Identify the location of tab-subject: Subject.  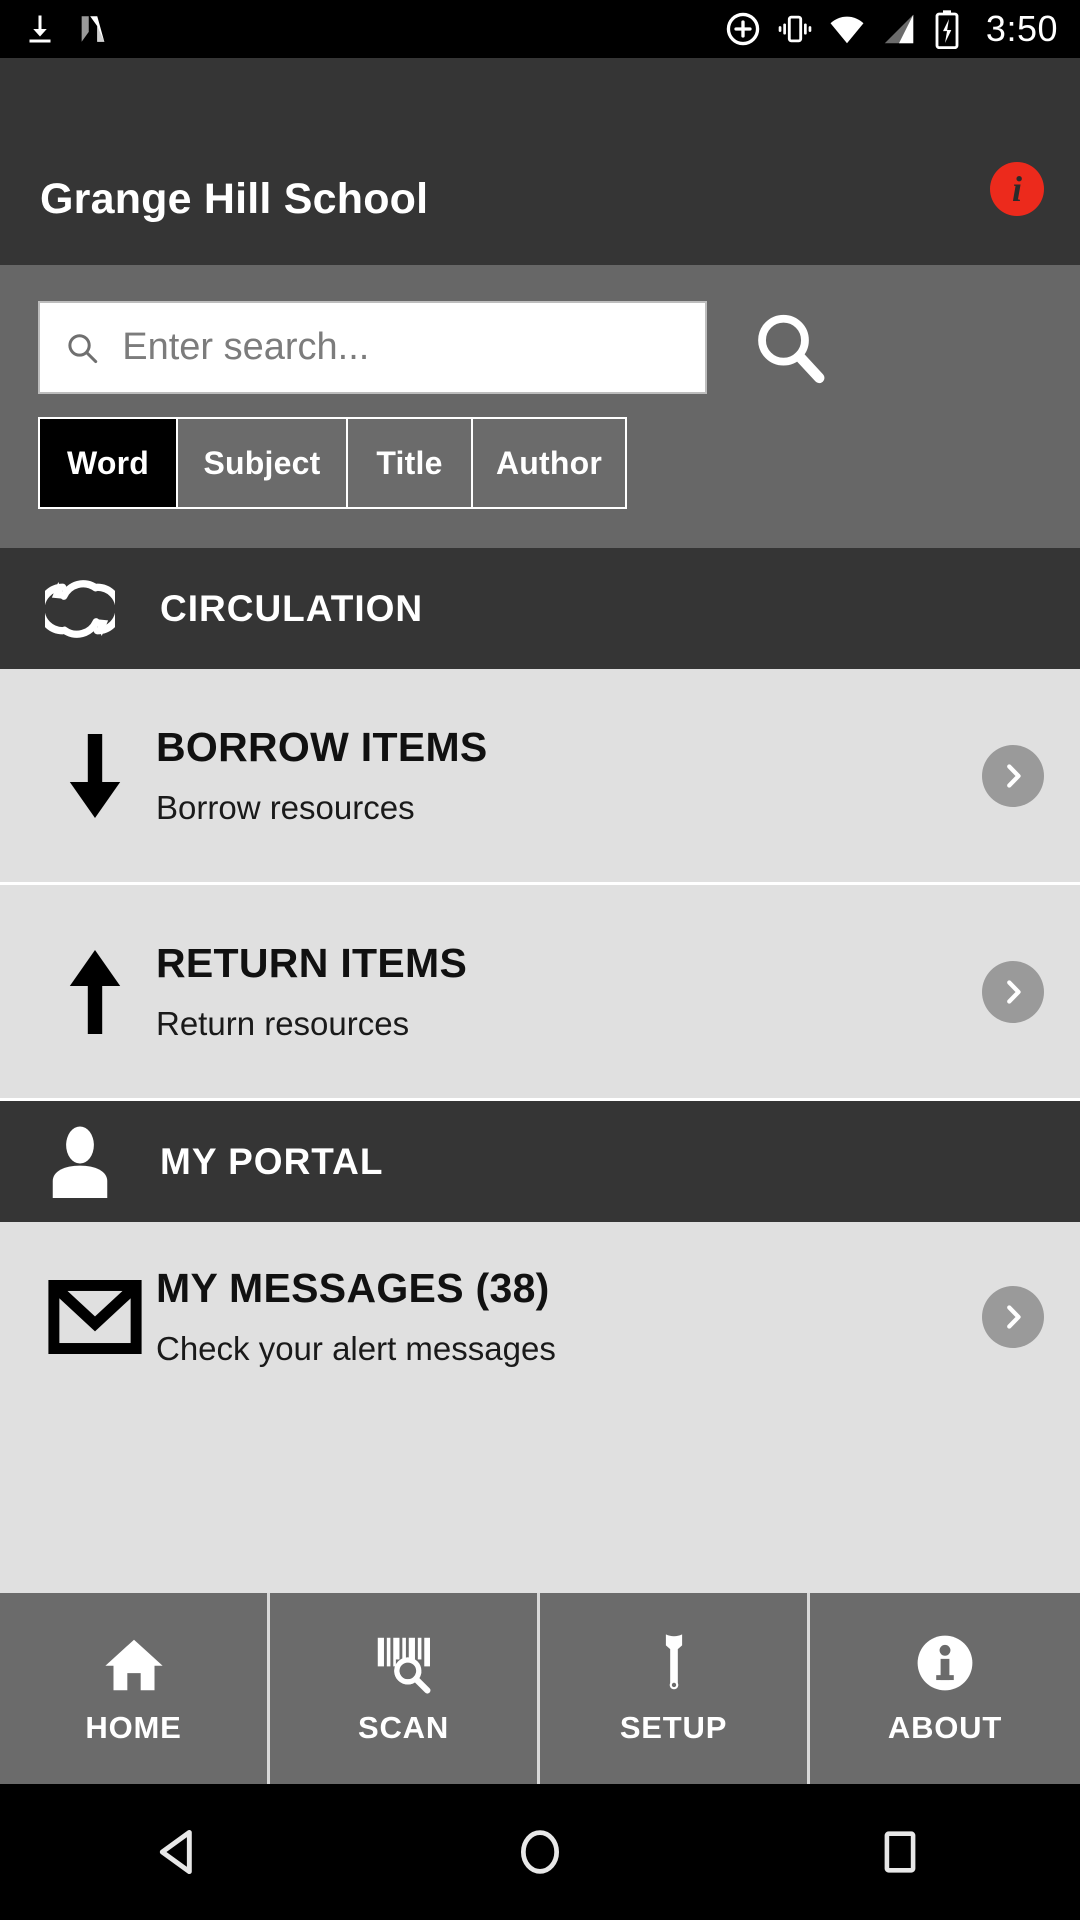
(263, 463).